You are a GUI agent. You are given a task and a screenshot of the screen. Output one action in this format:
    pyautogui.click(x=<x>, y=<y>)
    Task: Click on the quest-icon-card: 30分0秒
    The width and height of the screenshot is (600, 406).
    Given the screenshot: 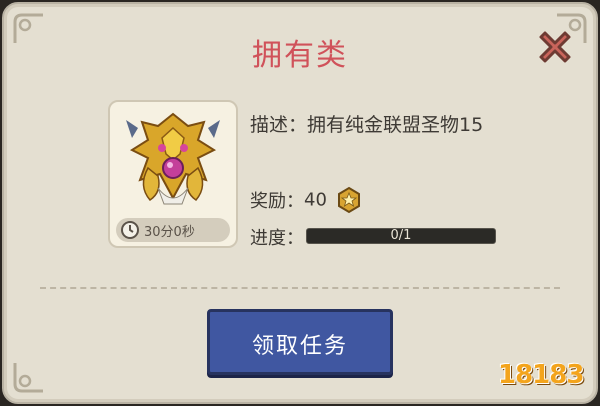 What is the action you would take?
    pyautogui.click(x=173, y=174)
    